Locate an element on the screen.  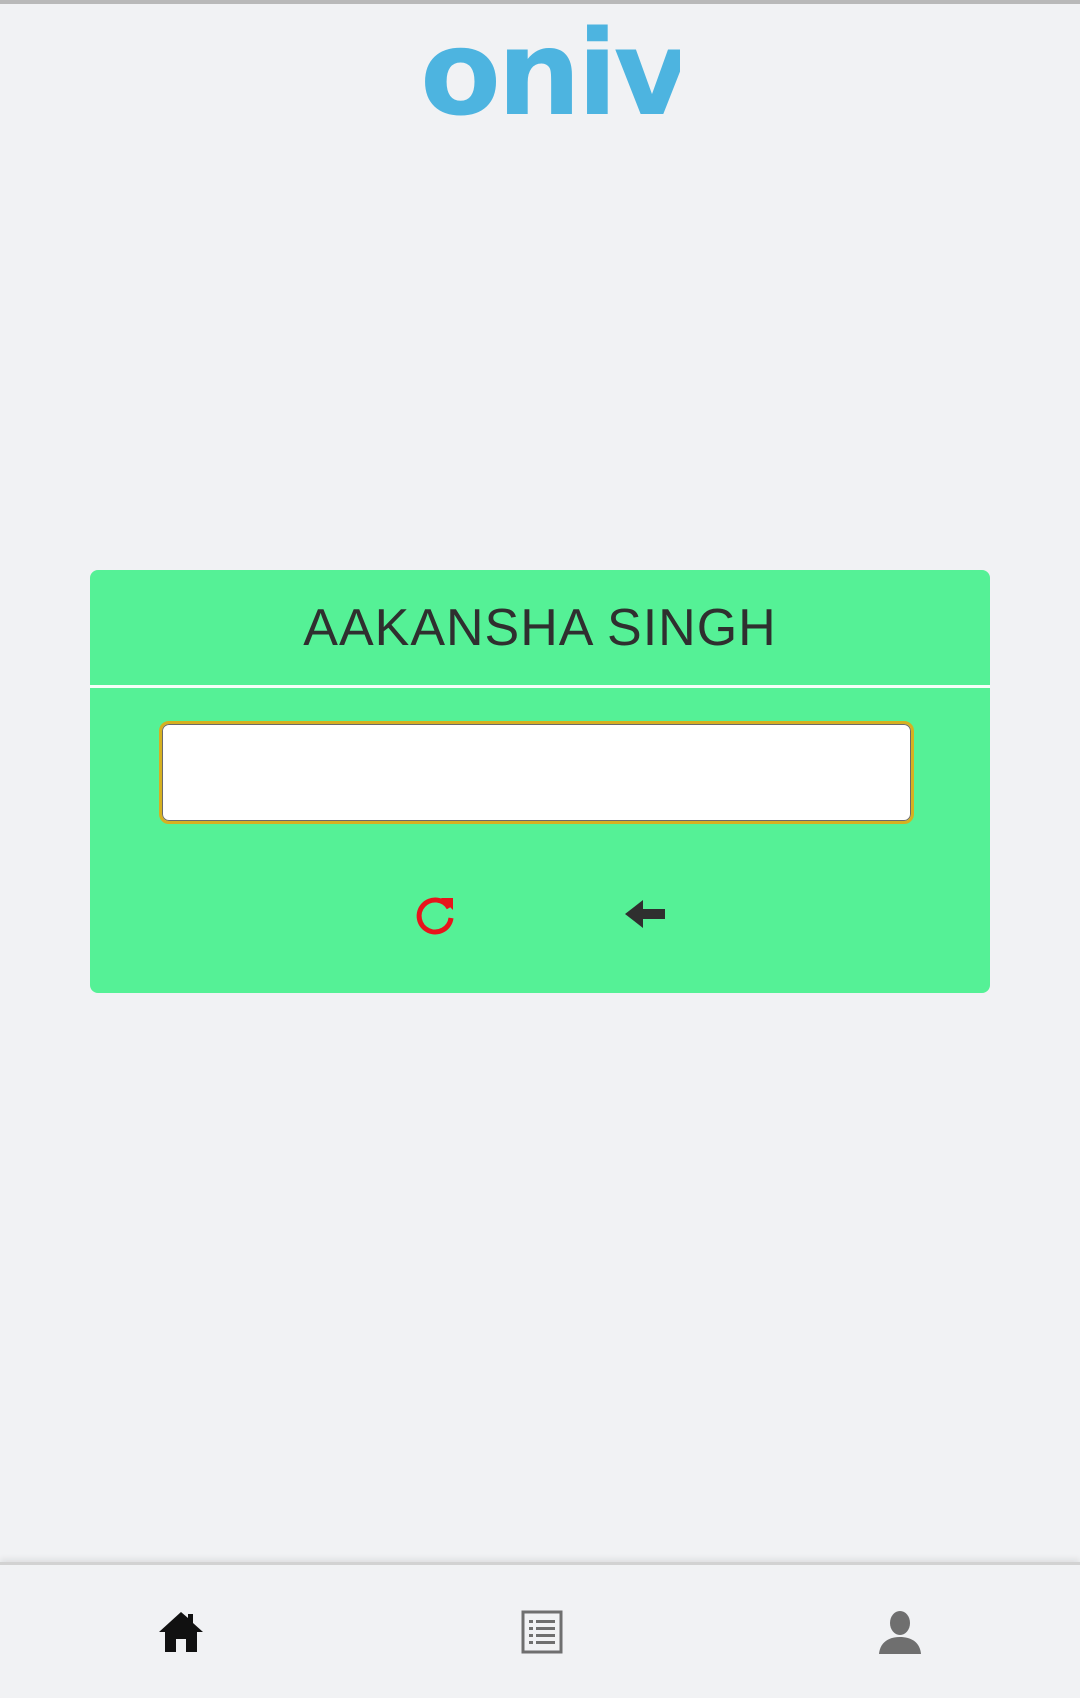
card-divider is located at coordinates (540, 686).